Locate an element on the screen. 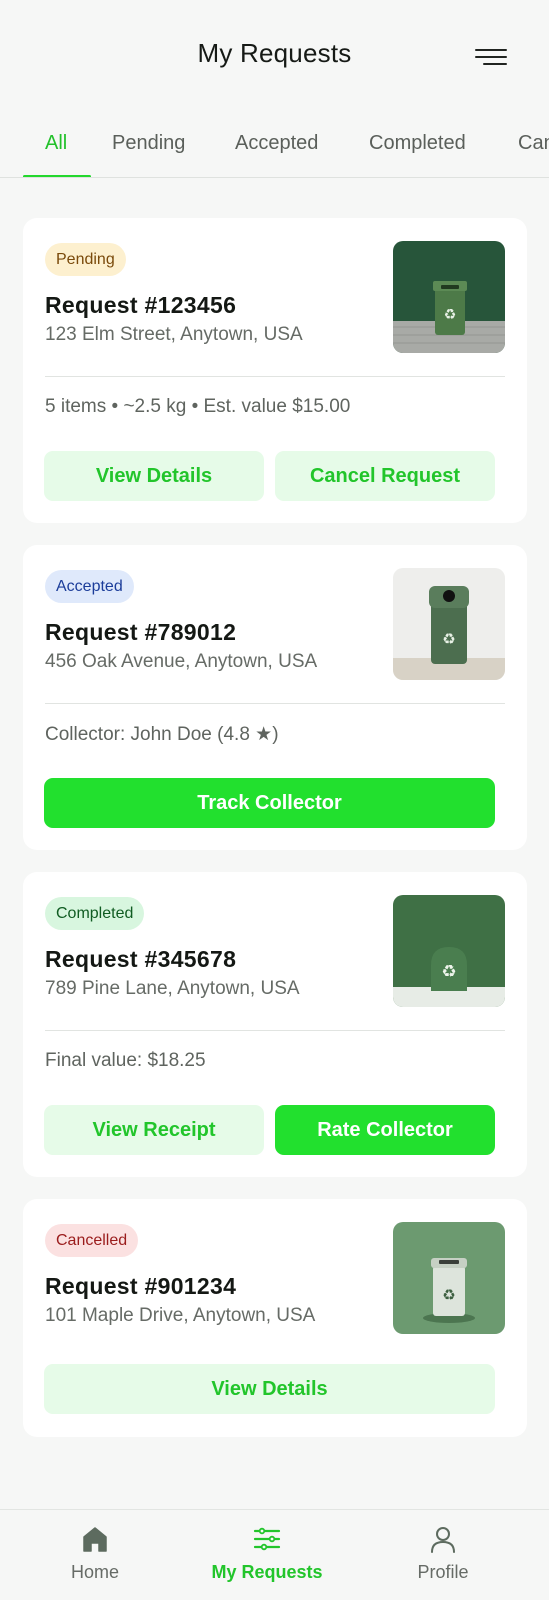 This screenshot has width=549, height=1600. status-badge: Pending is located at coordinates (85, 259).